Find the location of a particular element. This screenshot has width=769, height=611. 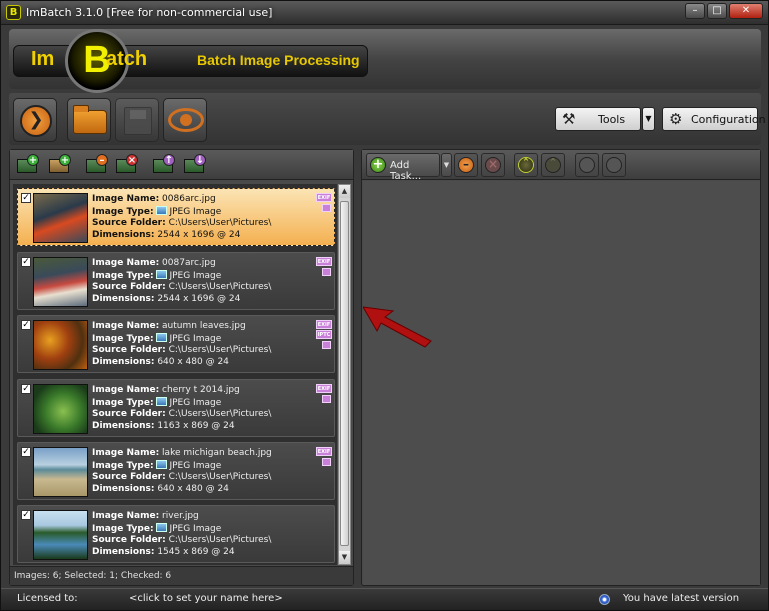

image-list-scrollbar: ▲ ▼ is located at coordinates (344, 374).